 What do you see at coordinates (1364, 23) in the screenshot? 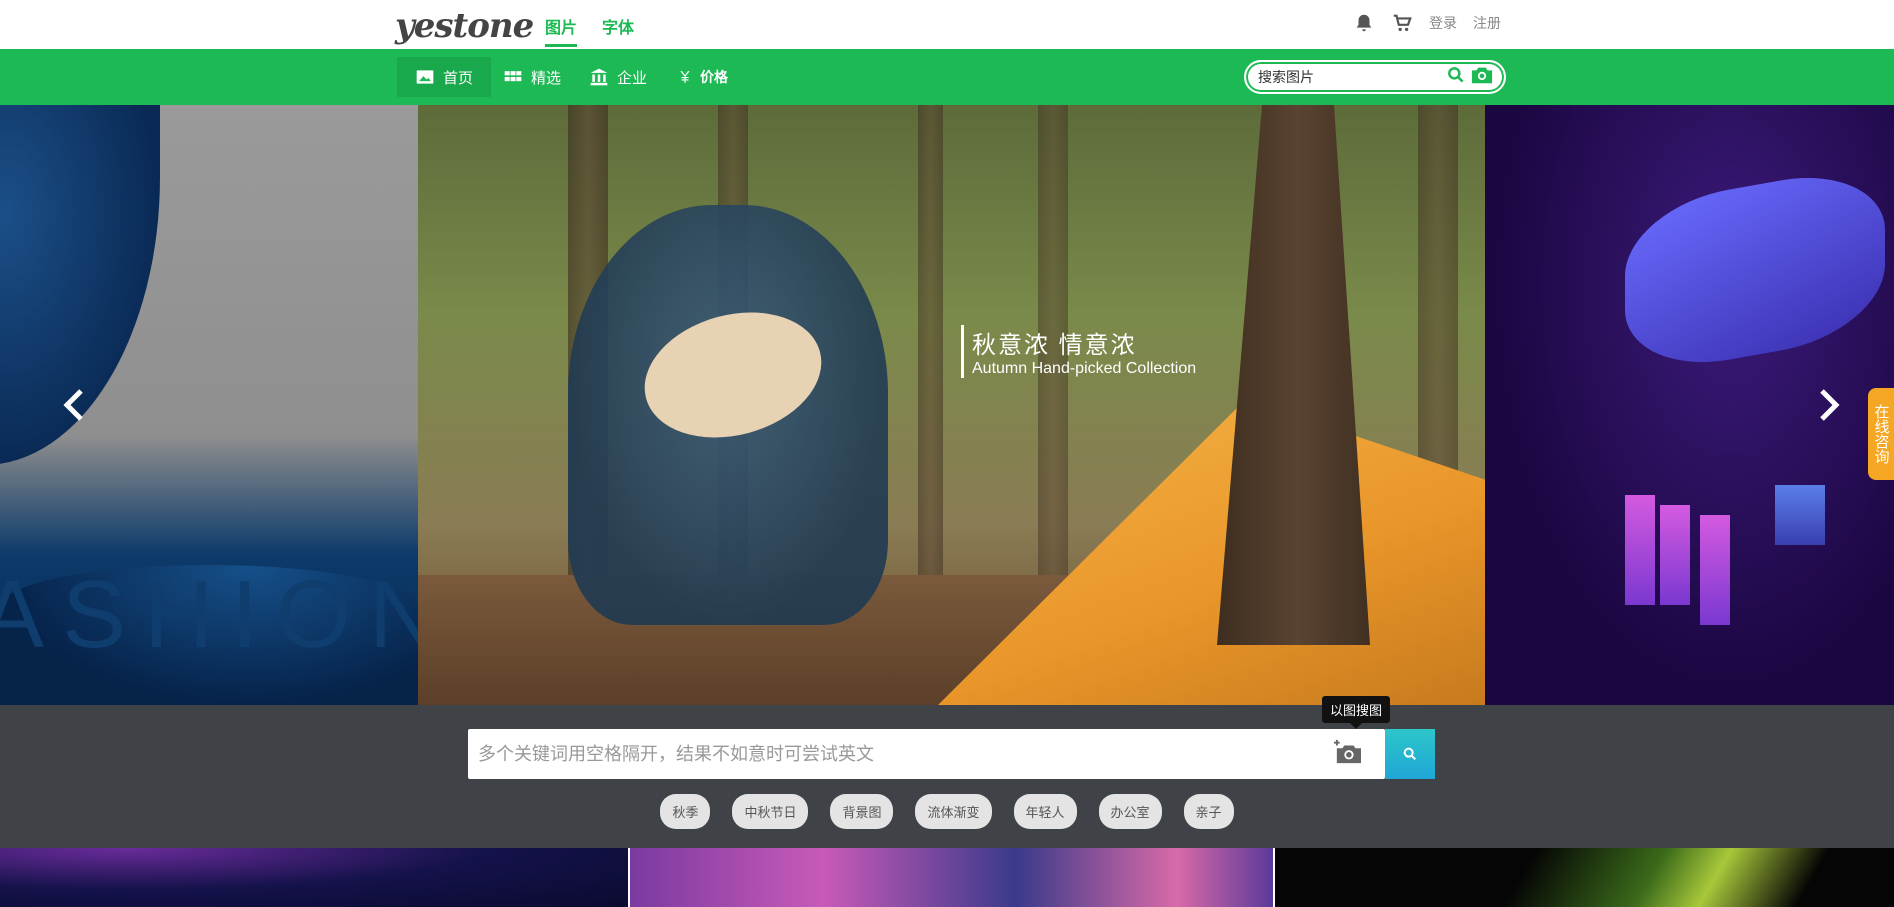
I see `bell-icon` at bounding box center [1364, 23].